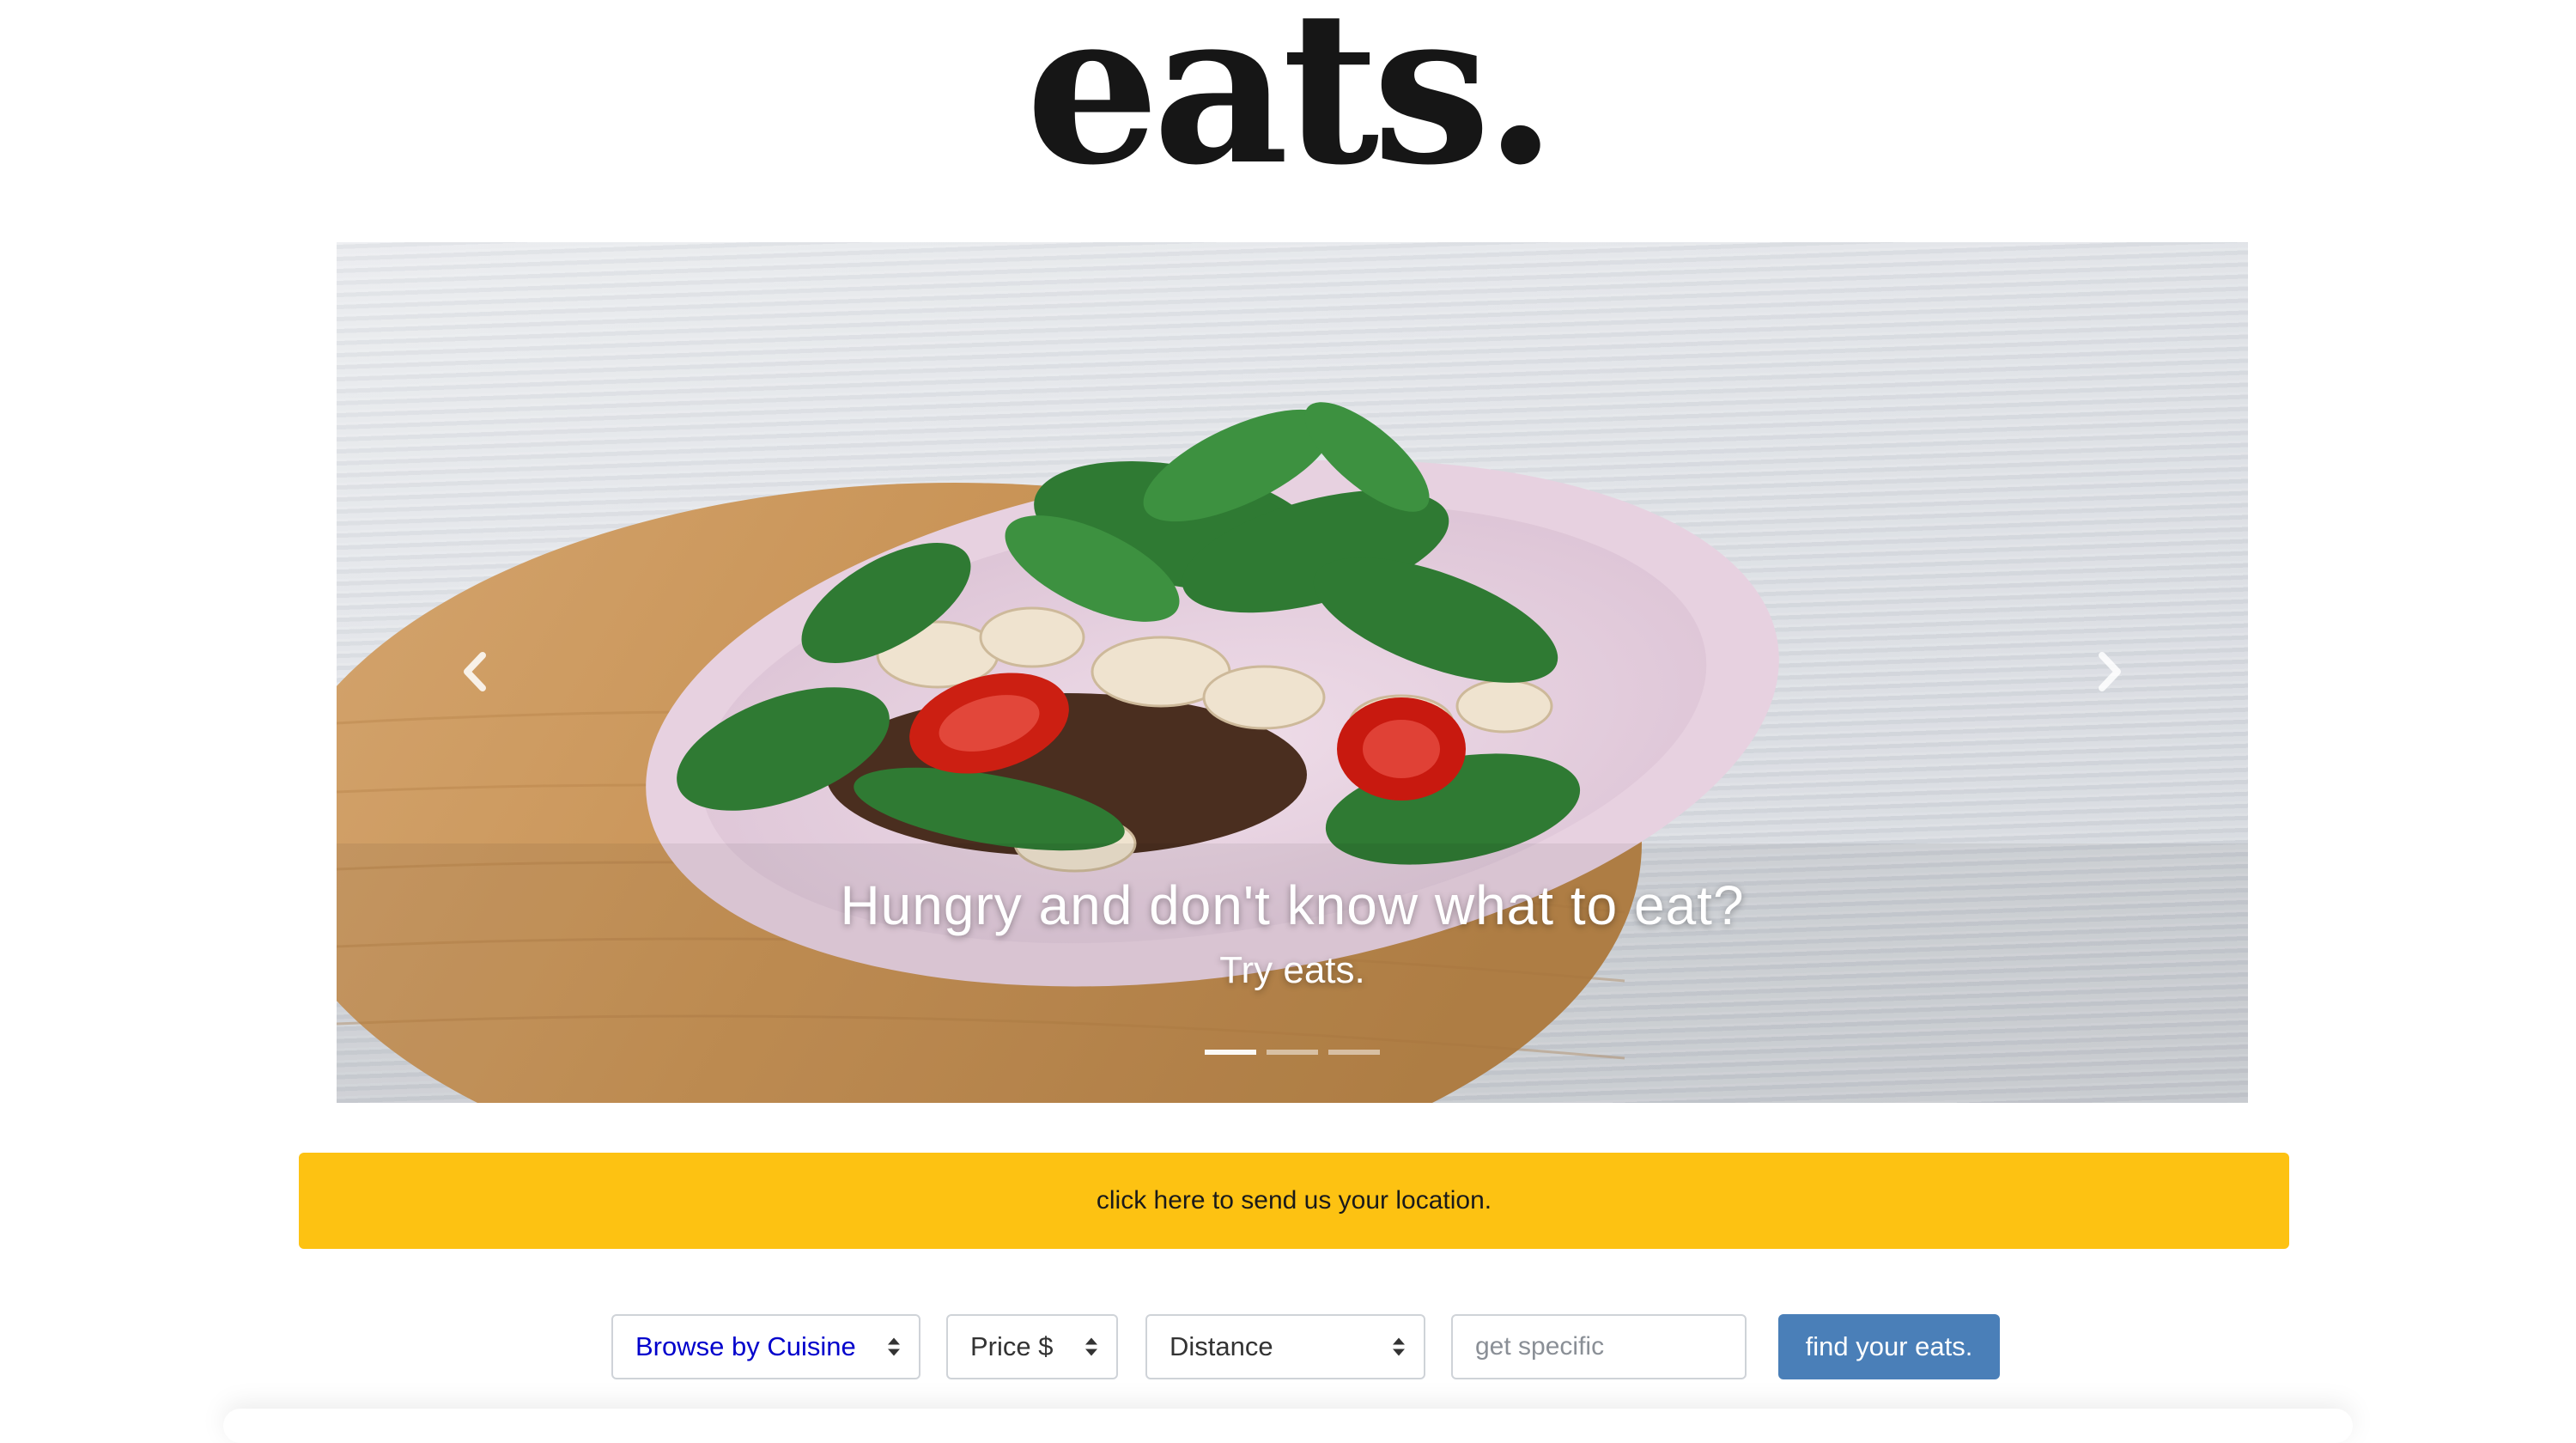 This screenshot has width=2576, height=1443. I want to click on chevron-right-icon, so click(2110, 671).